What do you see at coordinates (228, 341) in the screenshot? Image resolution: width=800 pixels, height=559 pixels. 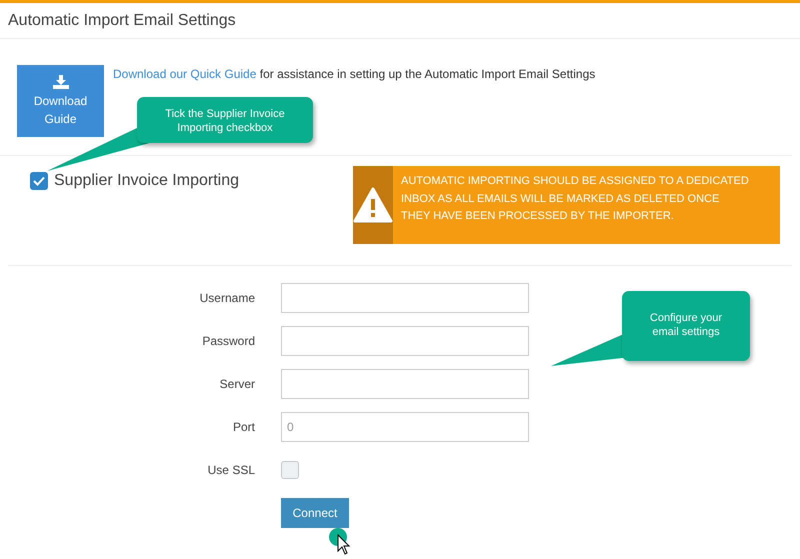 I see `field-label: Password` at bounding box center [228, 341].